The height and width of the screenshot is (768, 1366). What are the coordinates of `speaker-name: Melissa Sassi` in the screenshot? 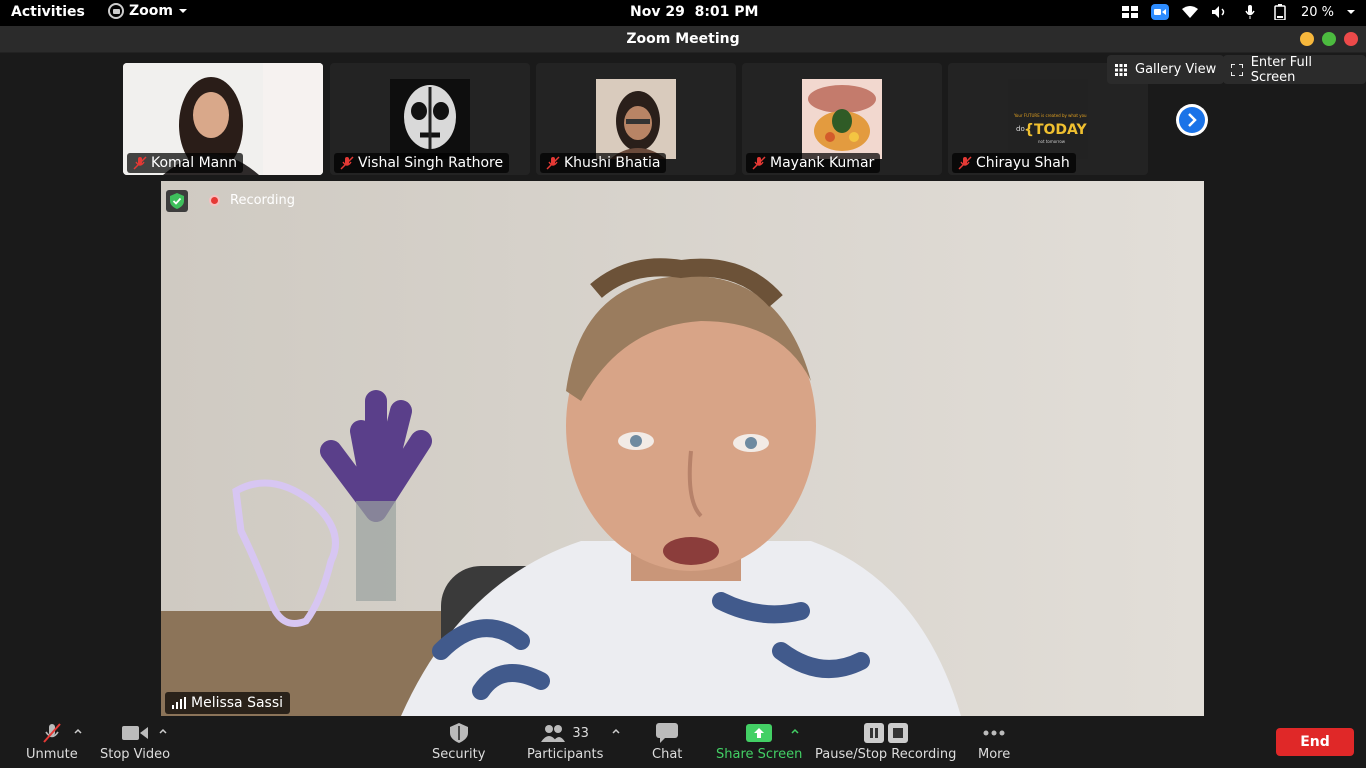 It's located at (237, 703).